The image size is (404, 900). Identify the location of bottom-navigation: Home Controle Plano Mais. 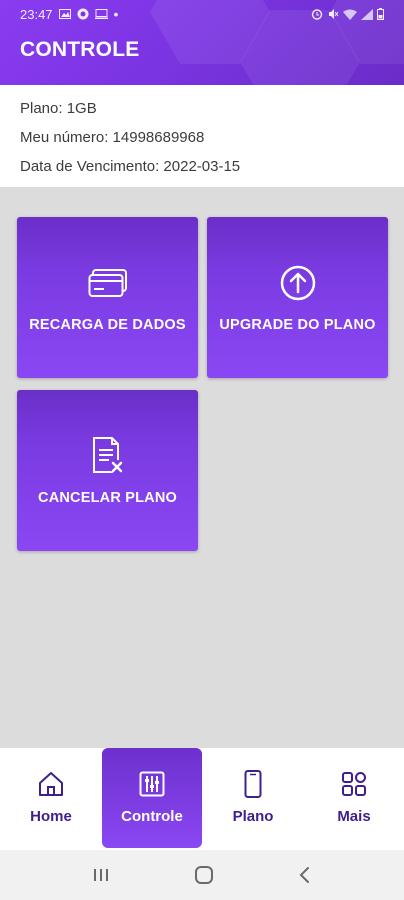
(202, 799).